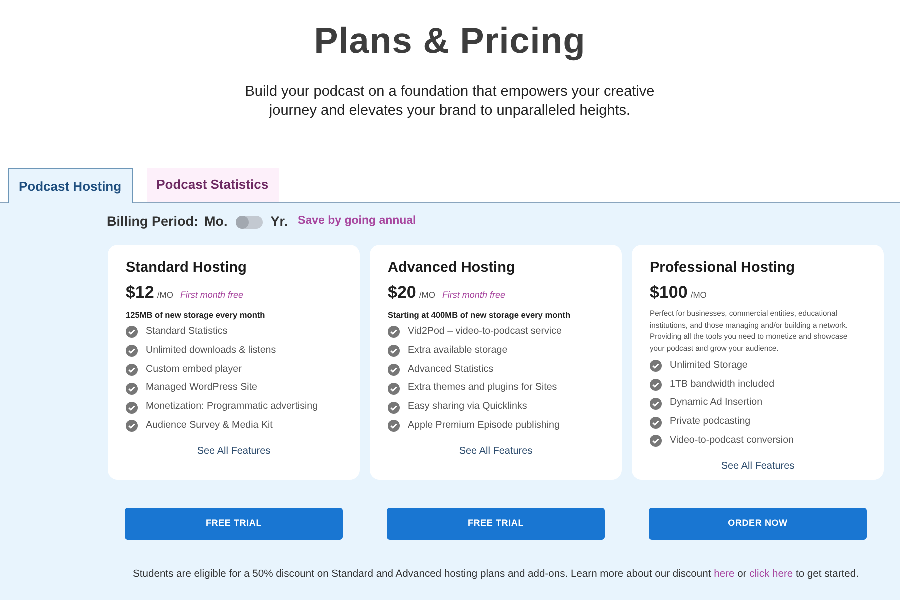 Image resolution: width=900 pixels, height=600 pixels. I want to click on feature-text: Advanced Statistics, so click(451, 369).